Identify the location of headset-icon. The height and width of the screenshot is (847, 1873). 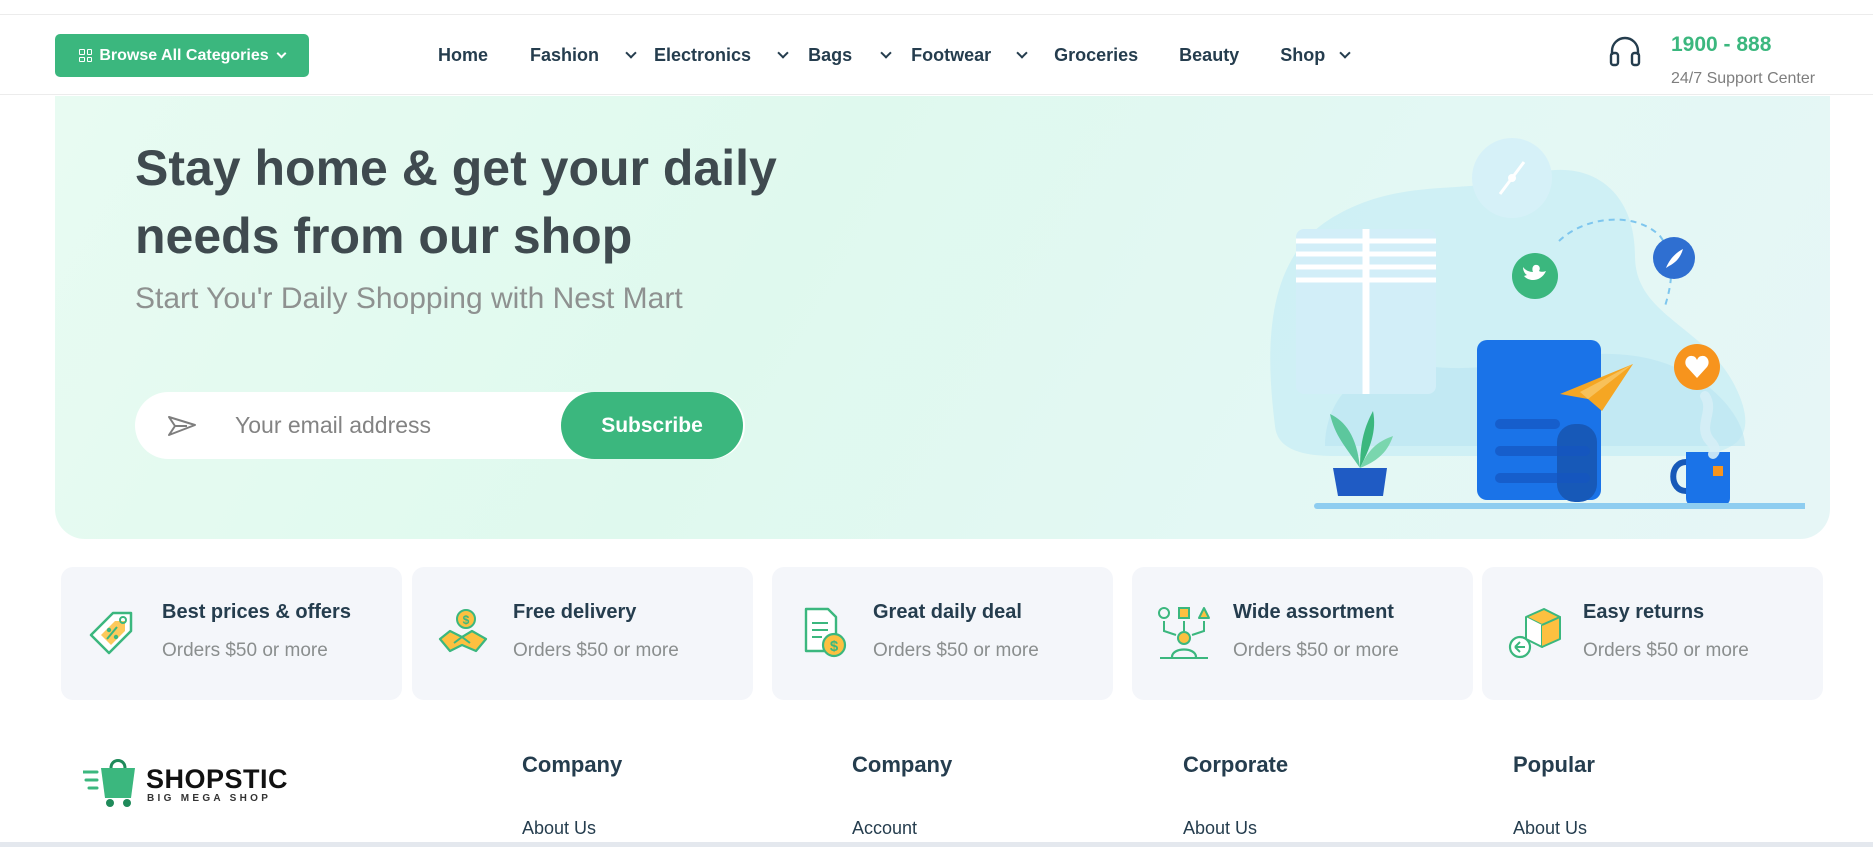
(1625, 51).